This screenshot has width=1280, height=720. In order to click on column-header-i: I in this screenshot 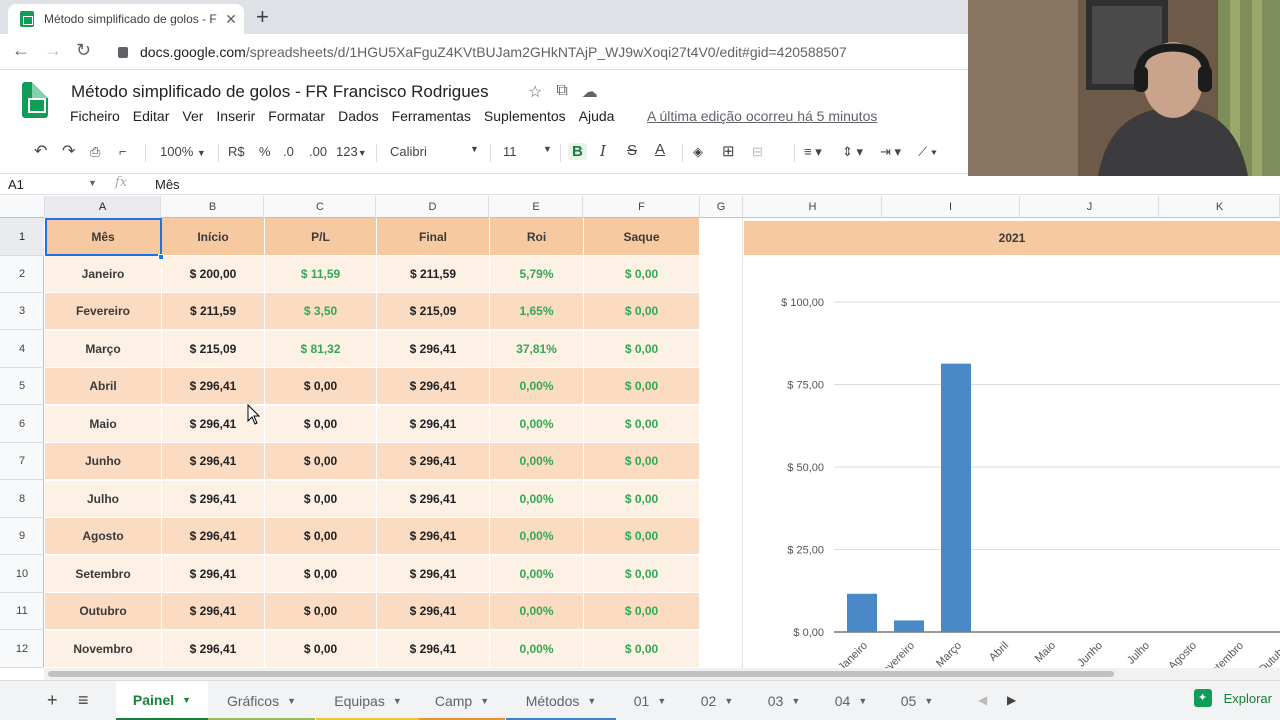, I will do `click(951, 207)`.